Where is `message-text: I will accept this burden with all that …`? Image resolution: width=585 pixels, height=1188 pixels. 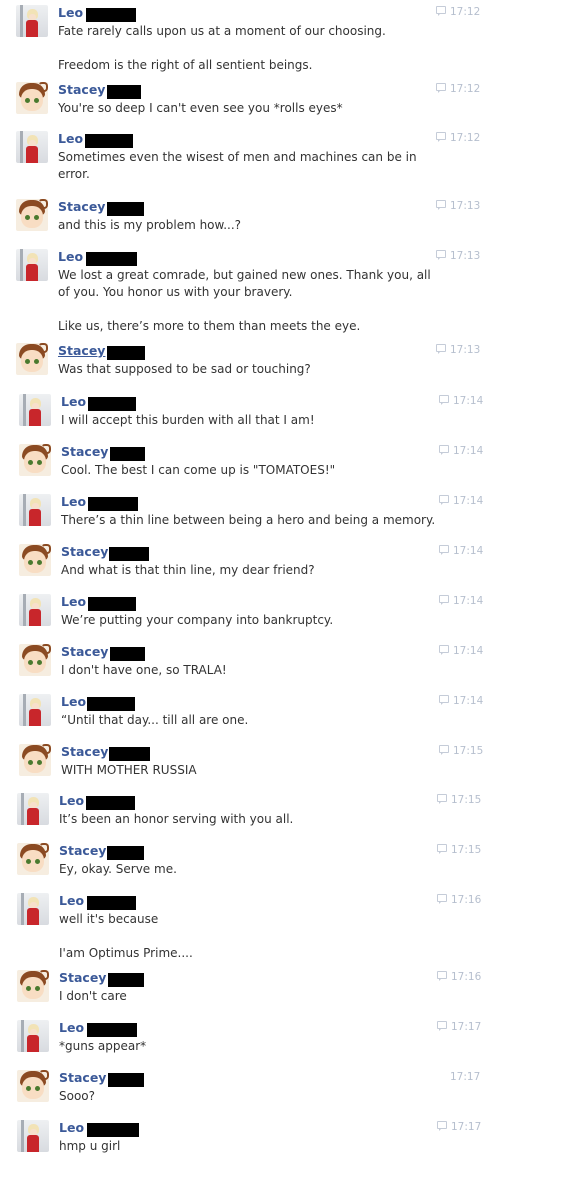 message-text: I will accept this burden with all that … is located at coordinates (188, 420).